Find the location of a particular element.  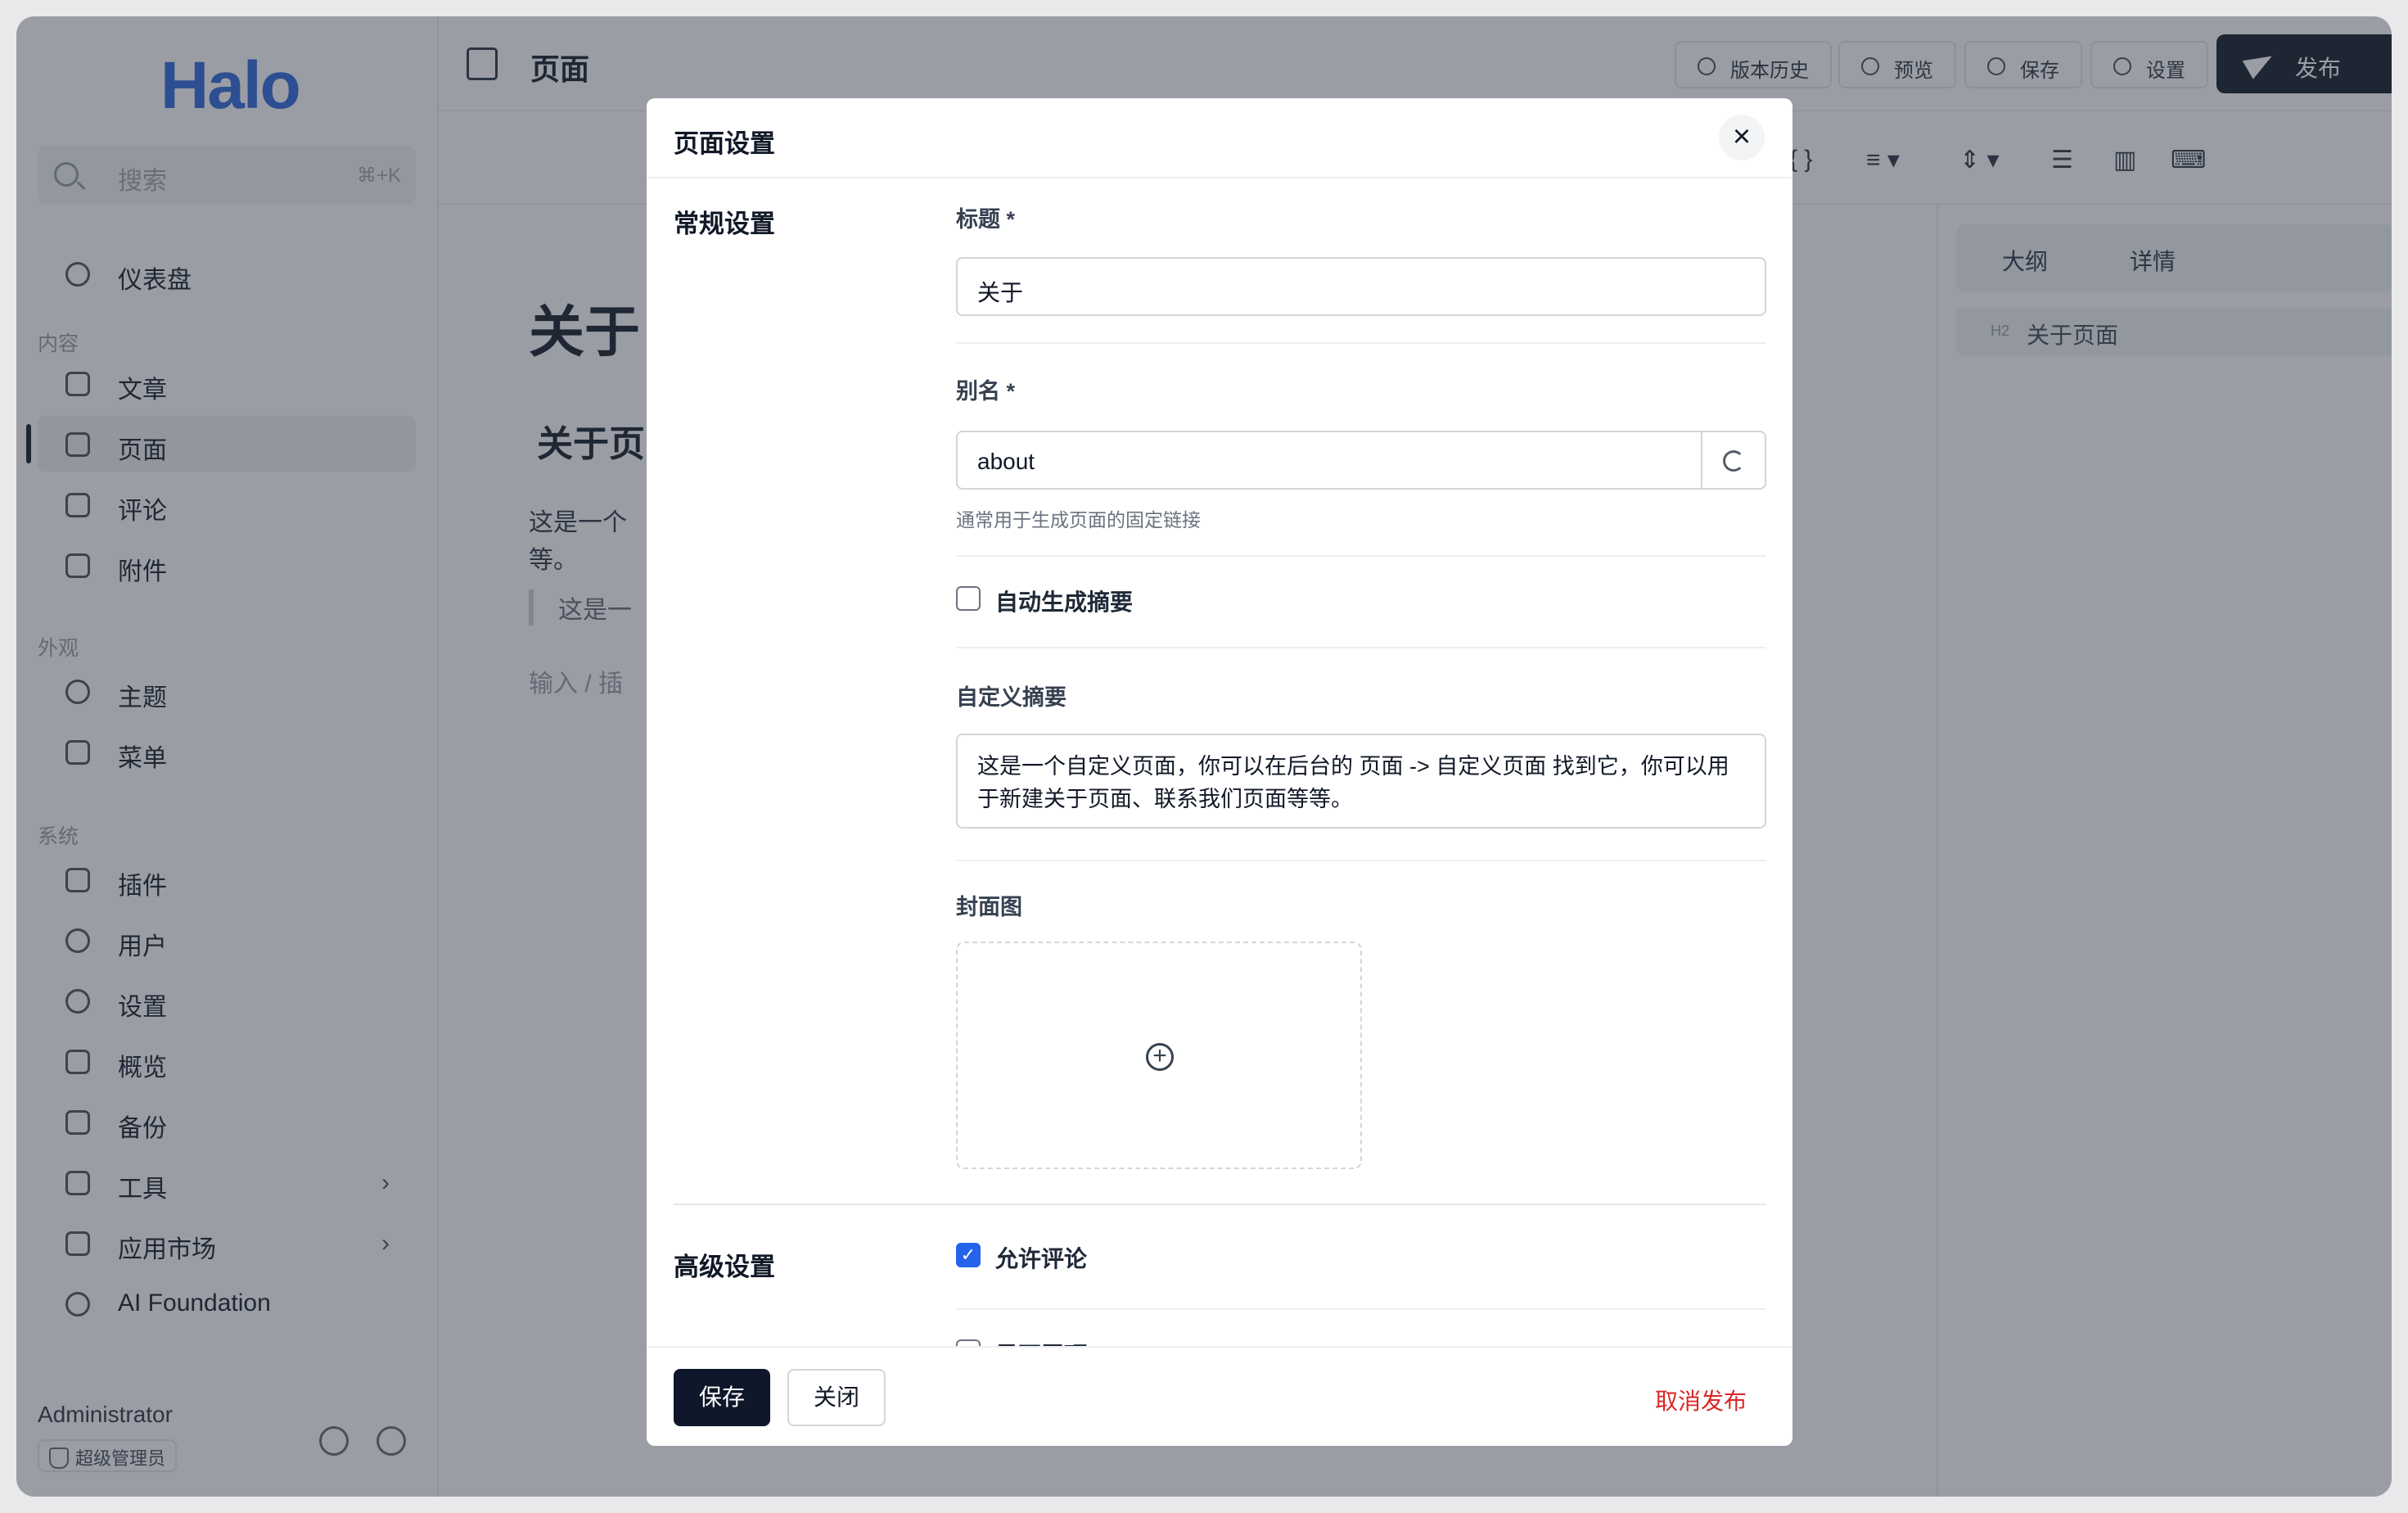

modal-title: 页面设置 is located at coordinates (724, 143).